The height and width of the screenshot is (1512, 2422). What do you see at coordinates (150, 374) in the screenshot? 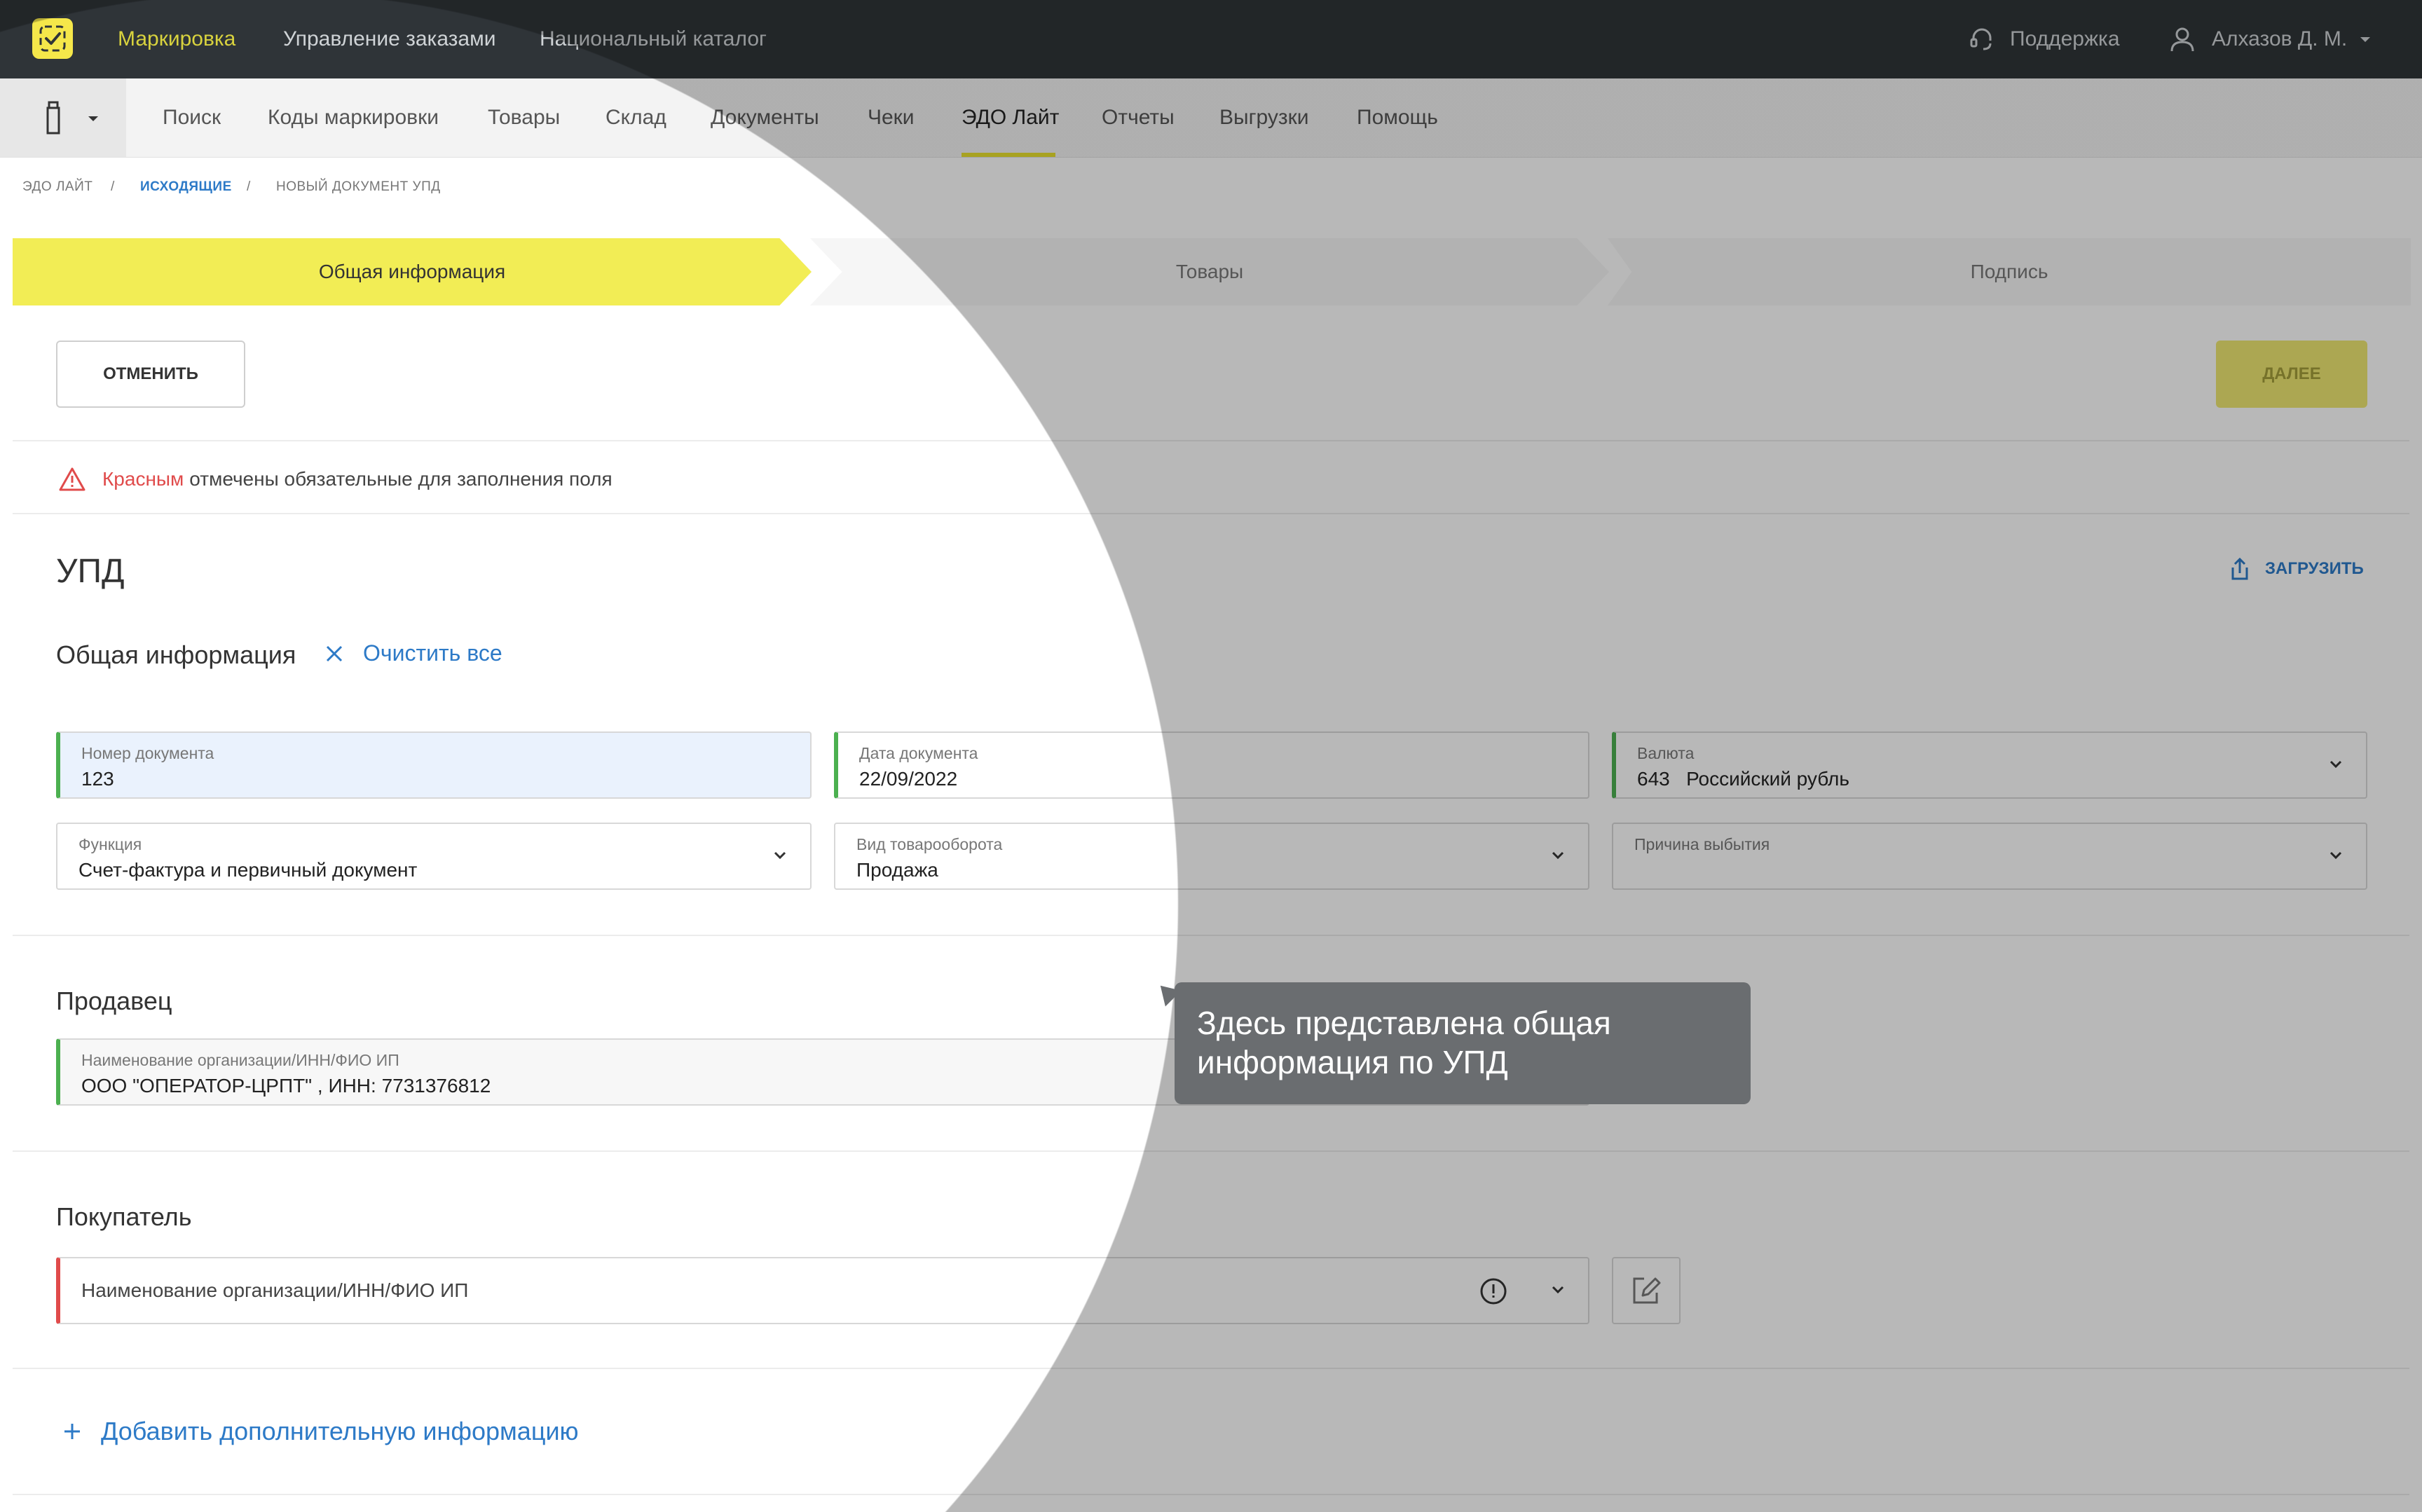
I see `cancel-button: ОТМЕНИТЬ` at bounding box center [150, 374].